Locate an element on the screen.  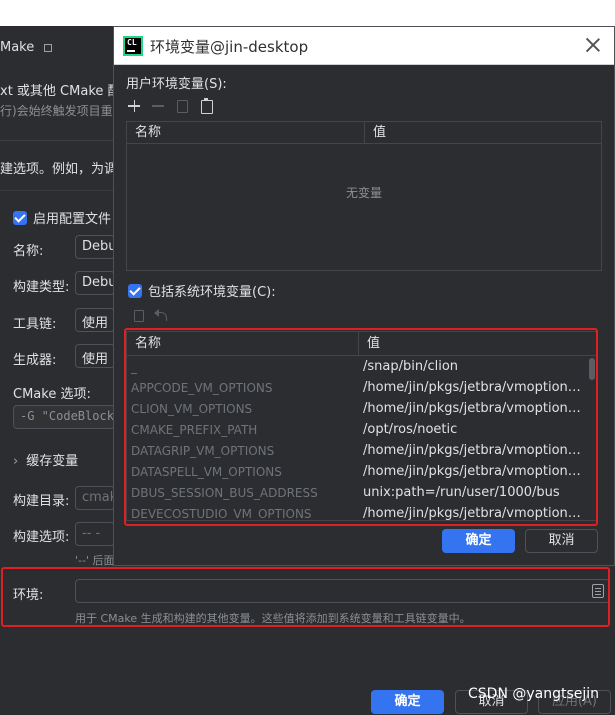
build-options-label: 构建选项: is located at coordinates (41, 537).